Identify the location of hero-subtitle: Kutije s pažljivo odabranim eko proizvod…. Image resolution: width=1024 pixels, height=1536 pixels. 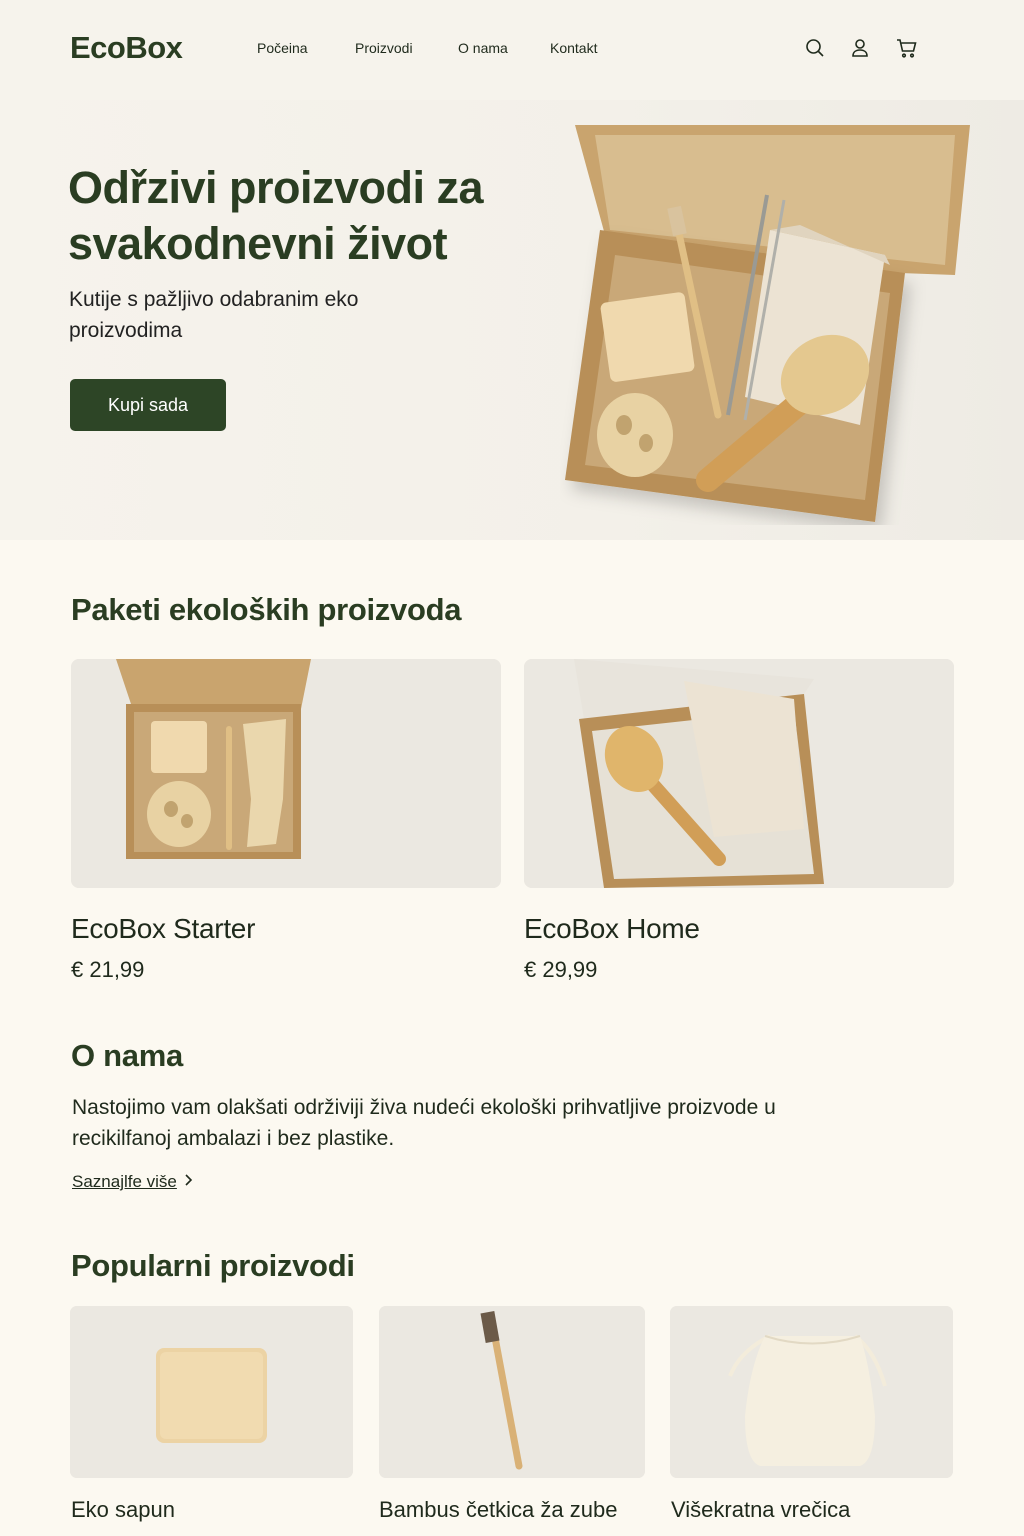
(214, 315).